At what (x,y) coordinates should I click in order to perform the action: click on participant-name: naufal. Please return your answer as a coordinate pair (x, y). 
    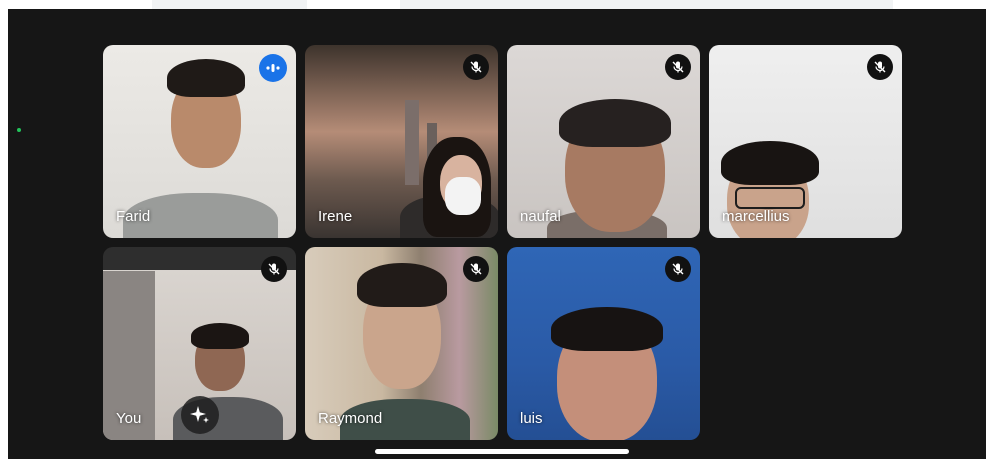
    Looking at the image, I should click on (540, 216).